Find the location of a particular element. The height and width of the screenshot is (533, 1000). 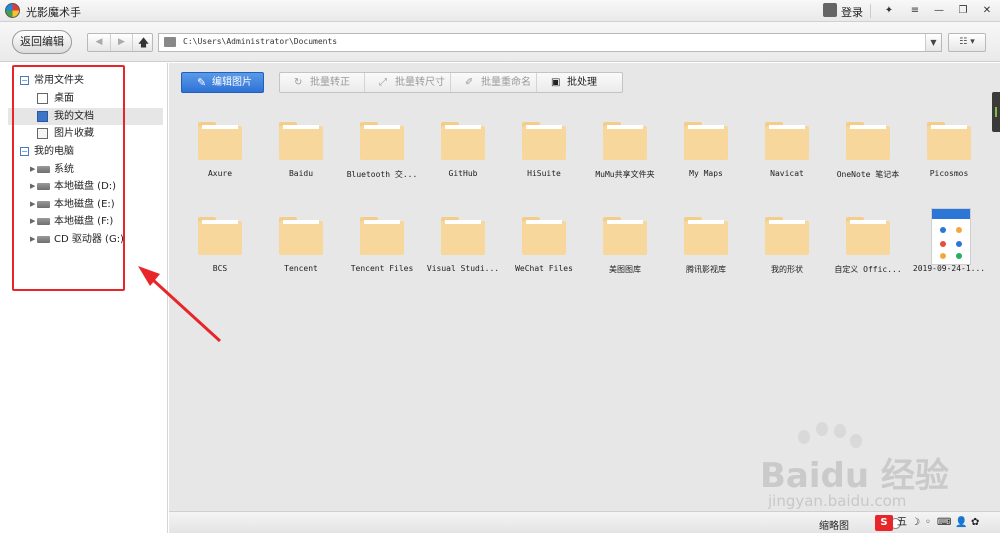

file-item: Baidu is located at coordinates (301, 157).